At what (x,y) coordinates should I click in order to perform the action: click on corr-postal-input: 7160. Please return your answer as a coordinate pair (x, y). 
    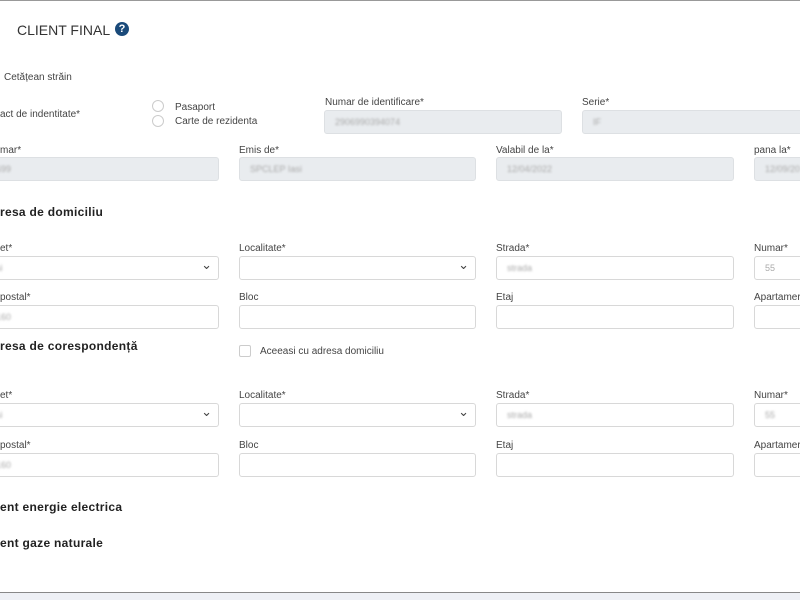
    Looking at the image, I should click on (109, 465).